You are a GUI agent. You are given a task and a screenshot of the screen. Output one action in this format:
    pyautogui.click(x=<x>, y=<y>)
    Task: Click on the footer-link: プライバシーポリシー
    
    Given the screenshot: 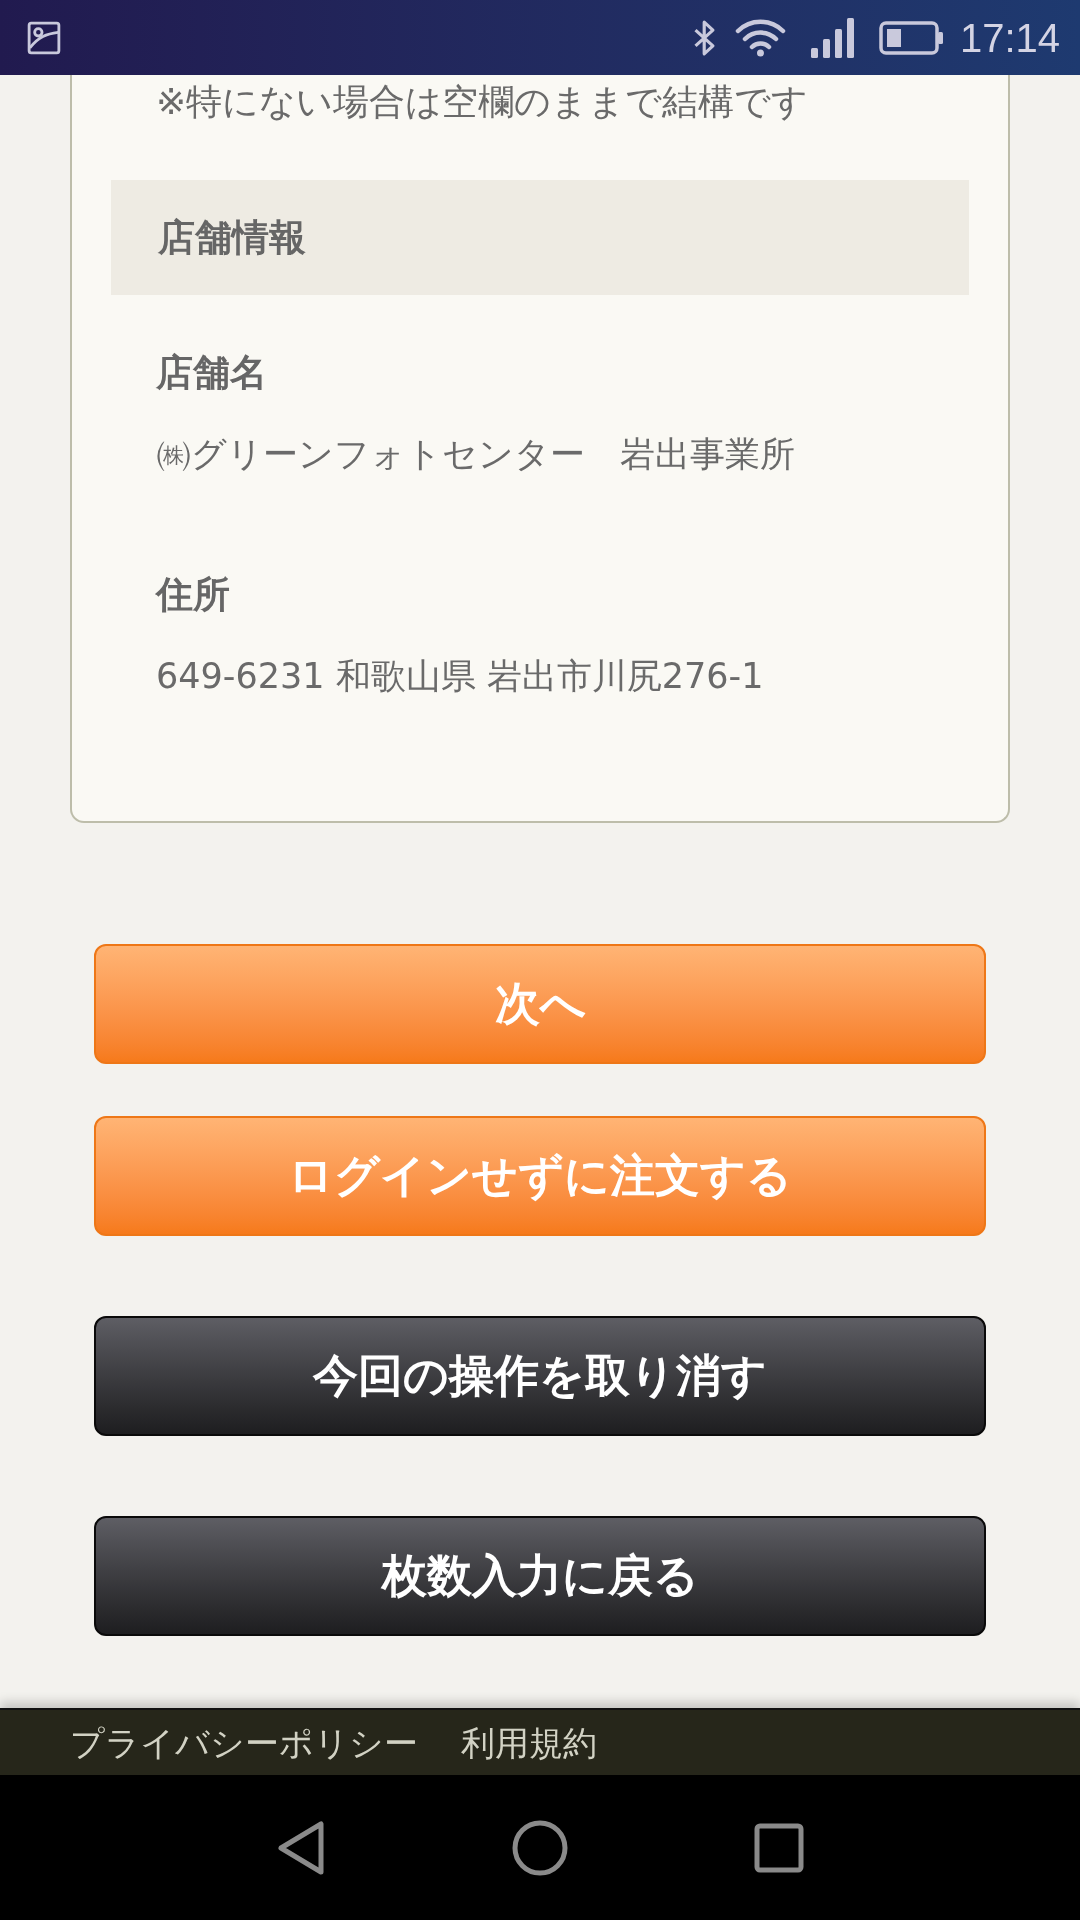 What is the action you would take?
    pyautogui.click(x=244, y=1742)
    